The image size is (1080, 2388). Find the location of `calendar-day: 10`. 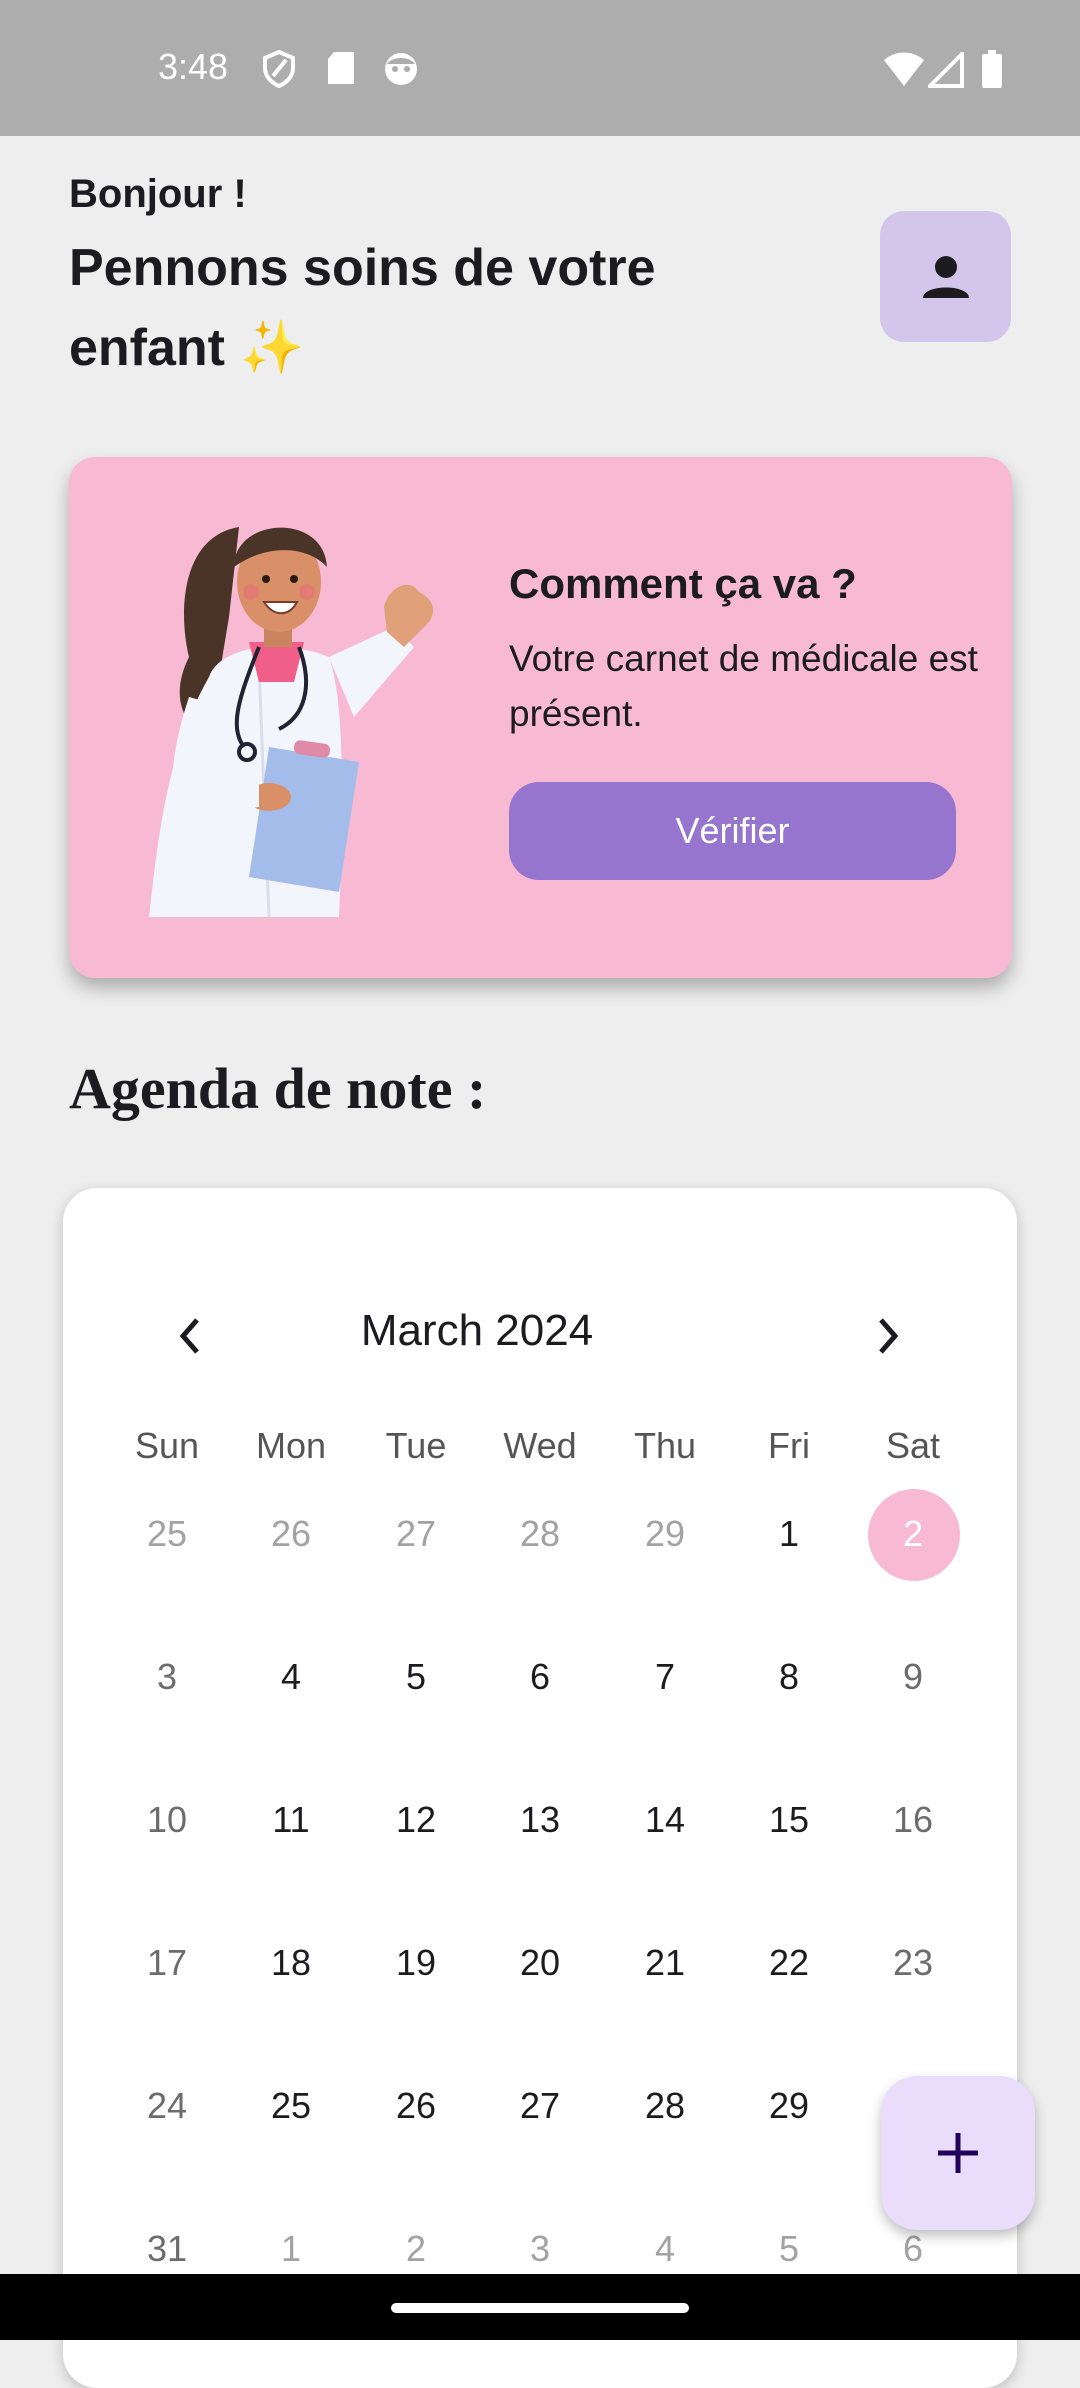

calendar-day: 10 is located at coordinates (167, 1820).